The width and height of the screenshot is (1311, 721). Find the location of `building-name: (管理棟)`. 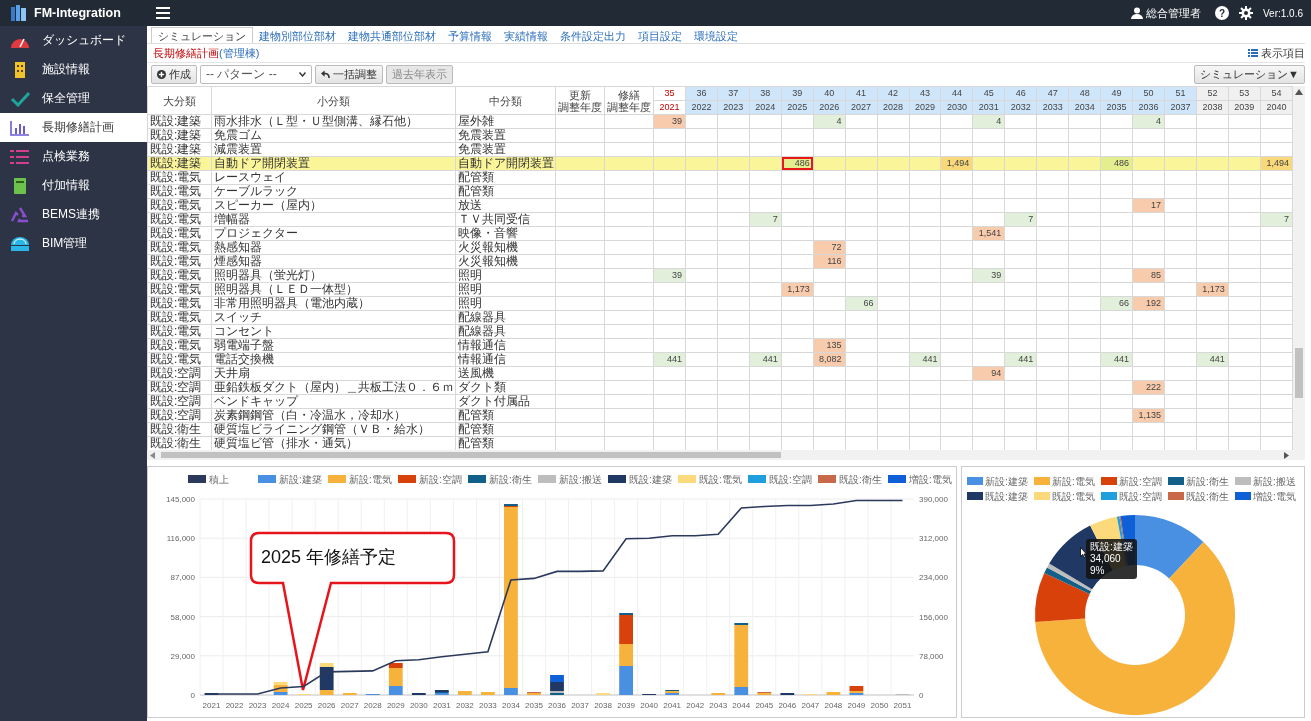

building-name: (管理棟) is located at coordinates (239, 53).